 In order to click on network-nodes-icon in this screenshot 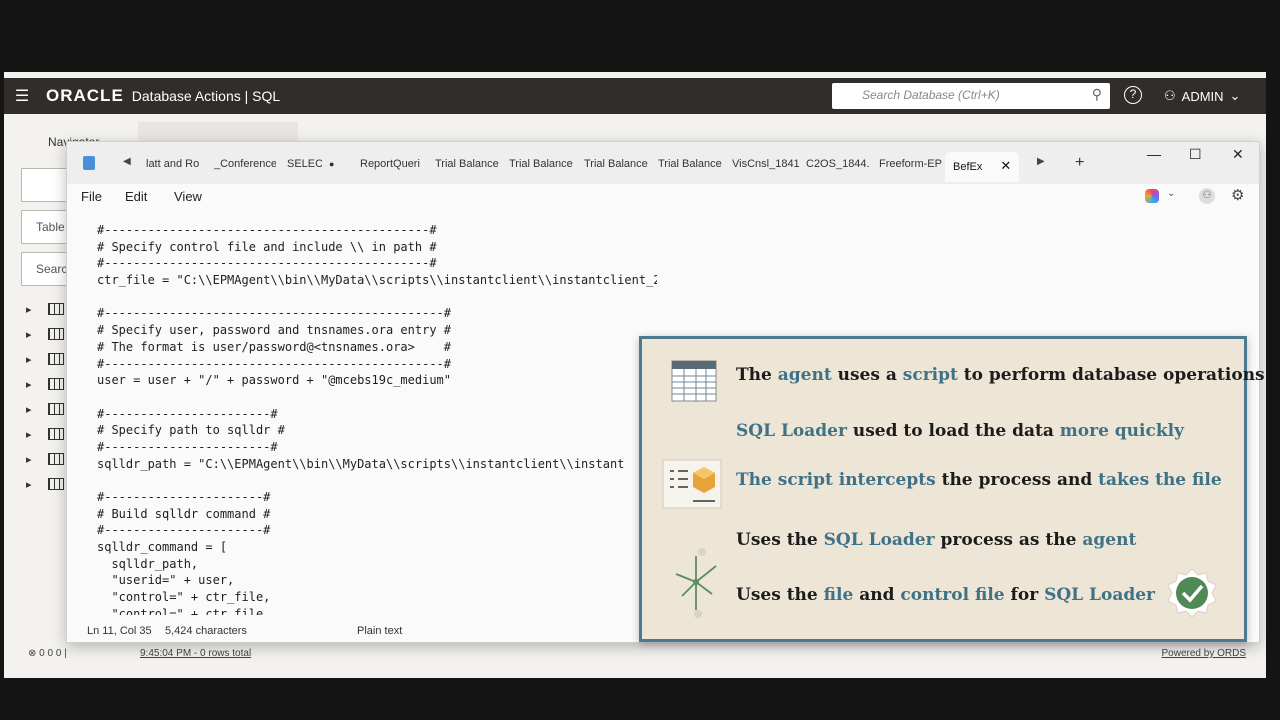, I will do `click(696, 583)`.